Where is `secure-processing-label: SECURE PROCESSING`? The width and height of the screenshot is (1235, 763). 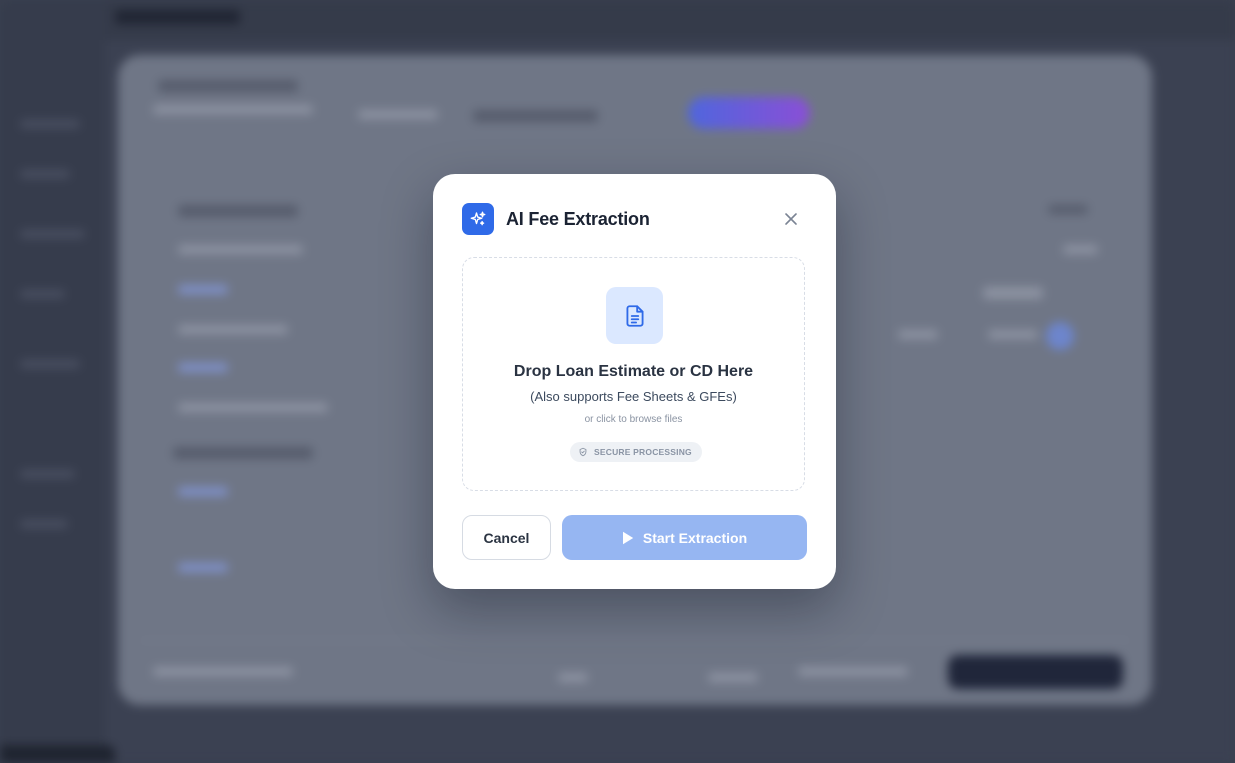
secure-processing-label: SECURE PROCESSING is located at coordinates (643, 452).